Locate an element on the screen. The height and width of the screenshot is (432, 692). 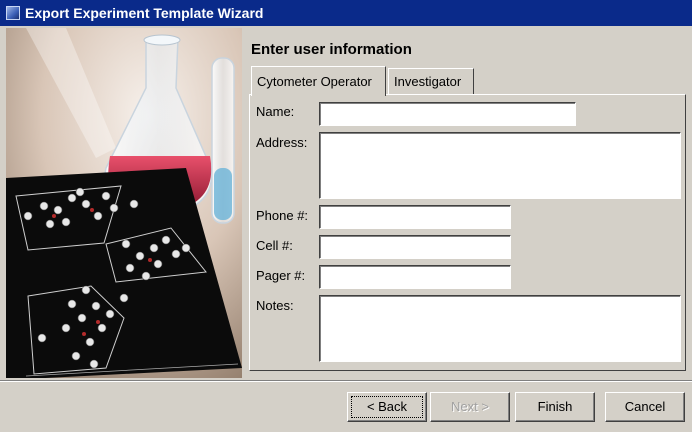
cell-field is located at coordinates (415, 247).